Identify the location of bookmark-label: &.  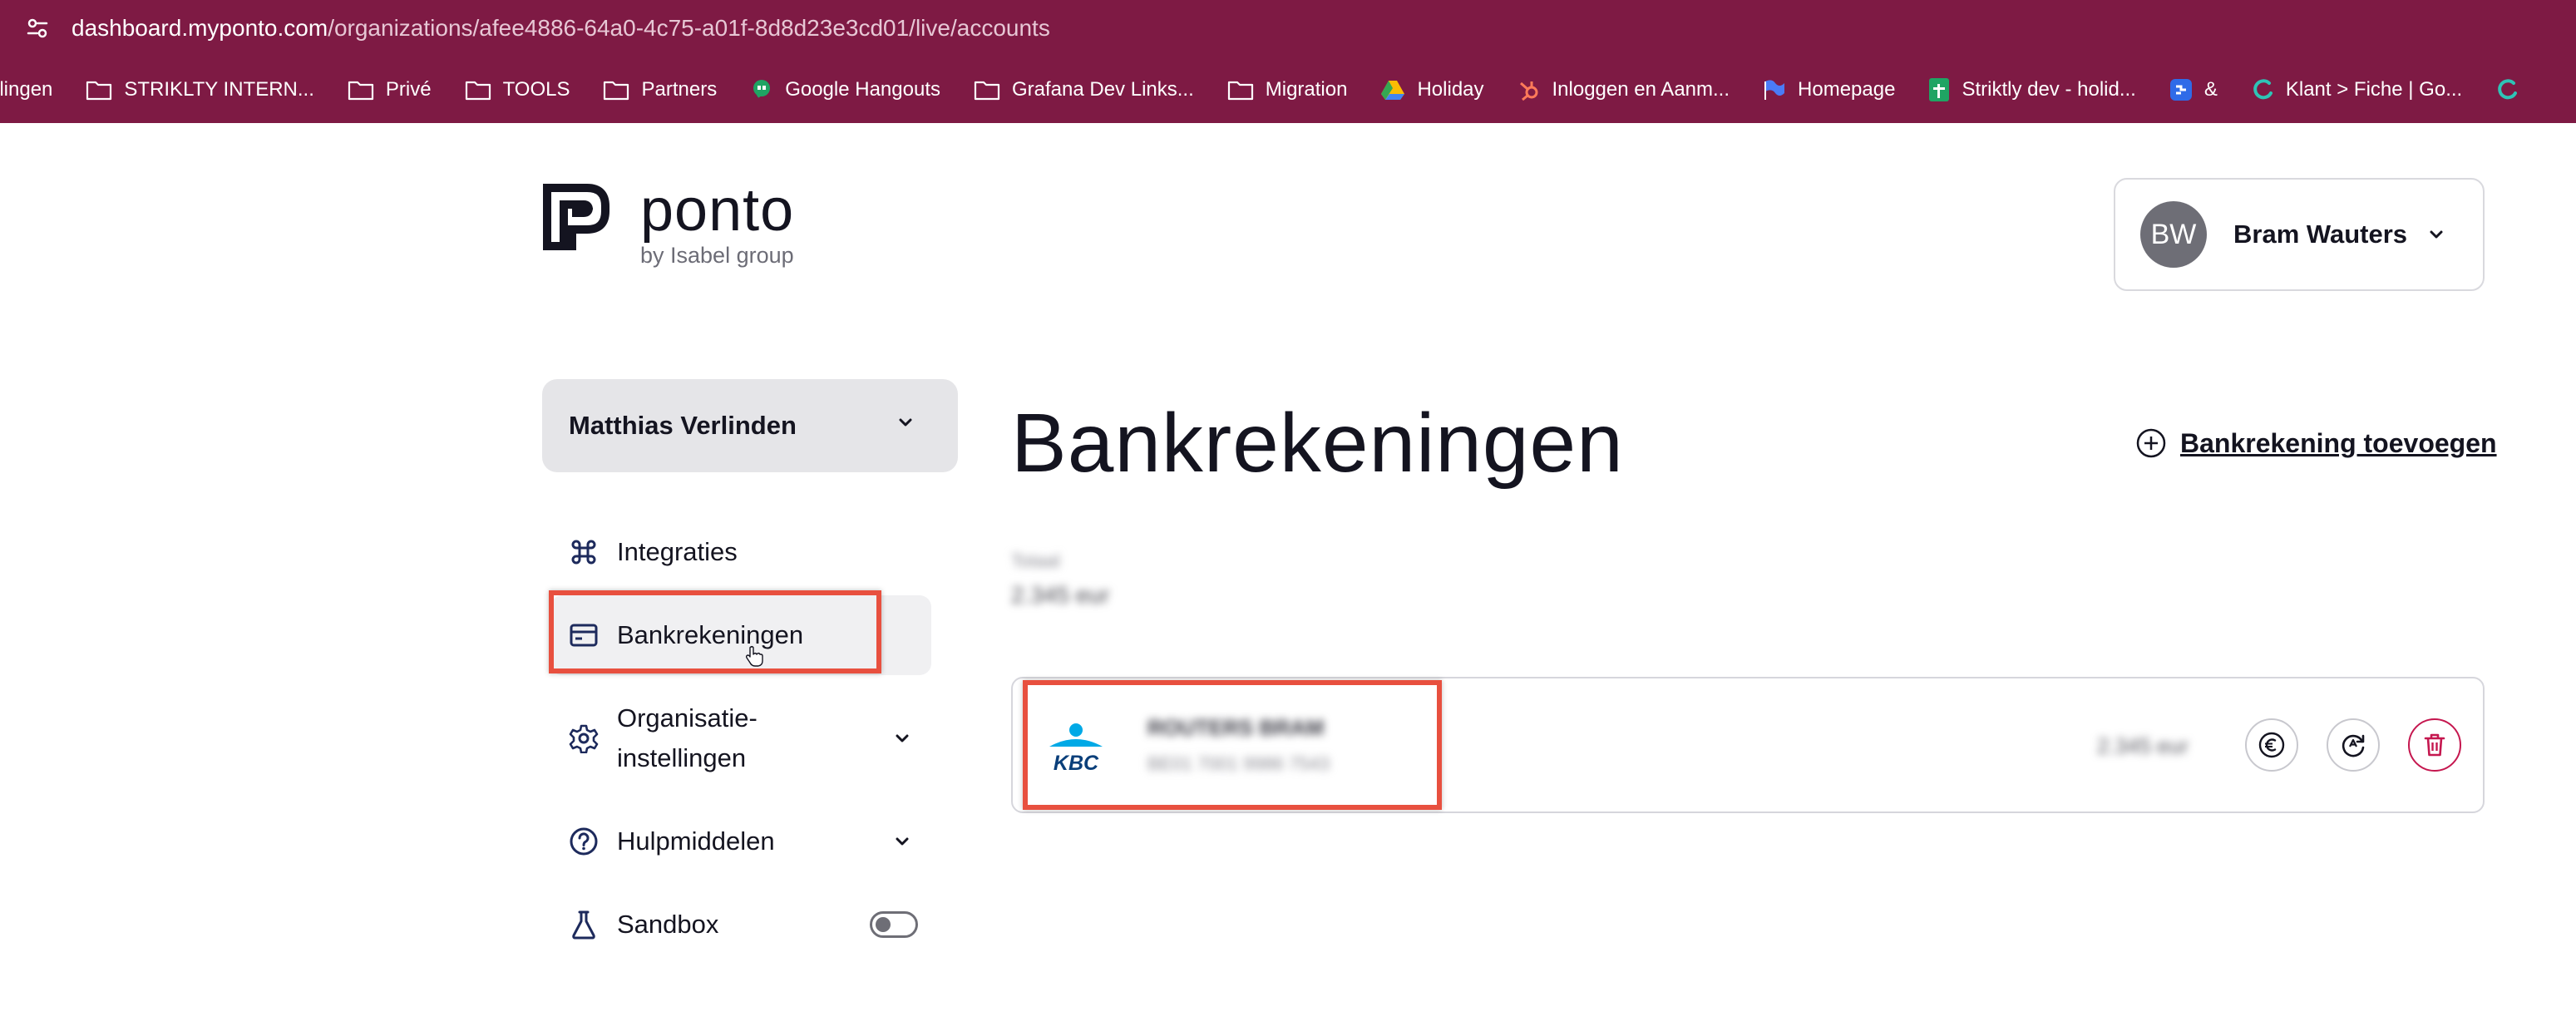
(2210, 89).